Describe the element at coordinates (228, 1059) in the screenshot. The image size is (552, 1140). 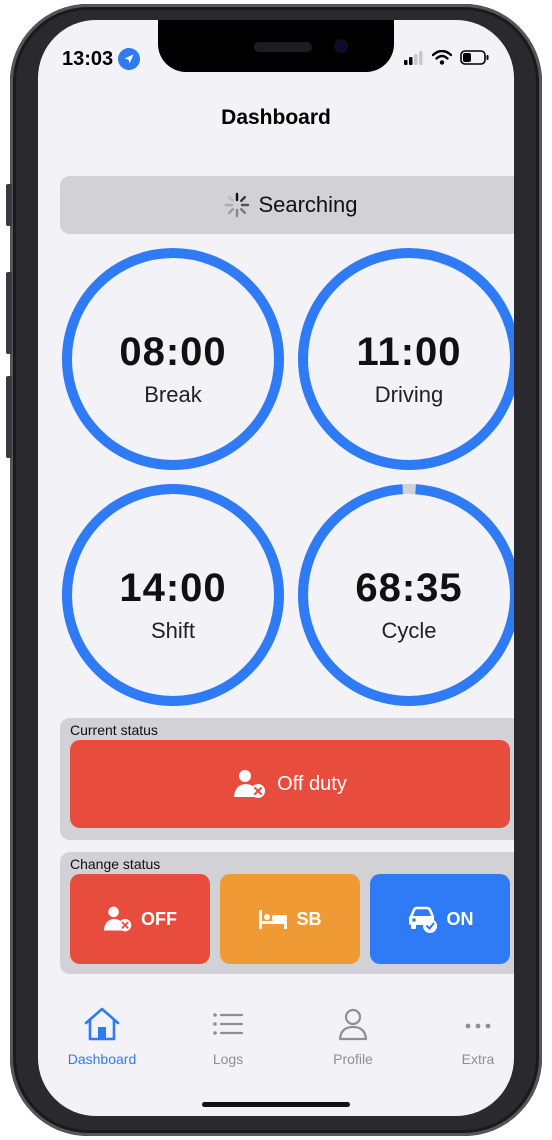
I see `tab-logs-label: Logs` at that location.